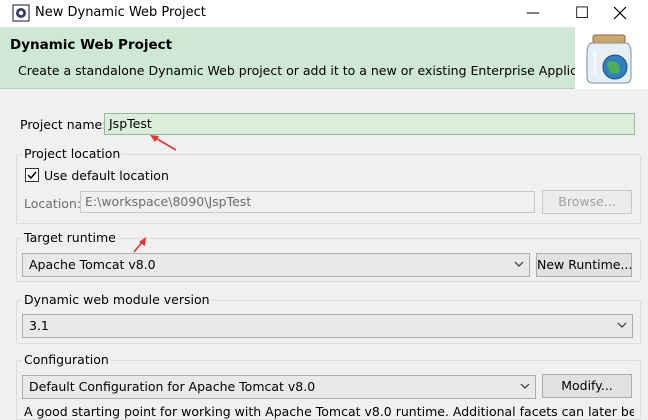 Image resolution: width=648 pixels, height=420 pixels. I want to click on use-default-location-label: Use default location, so click(106, 175).